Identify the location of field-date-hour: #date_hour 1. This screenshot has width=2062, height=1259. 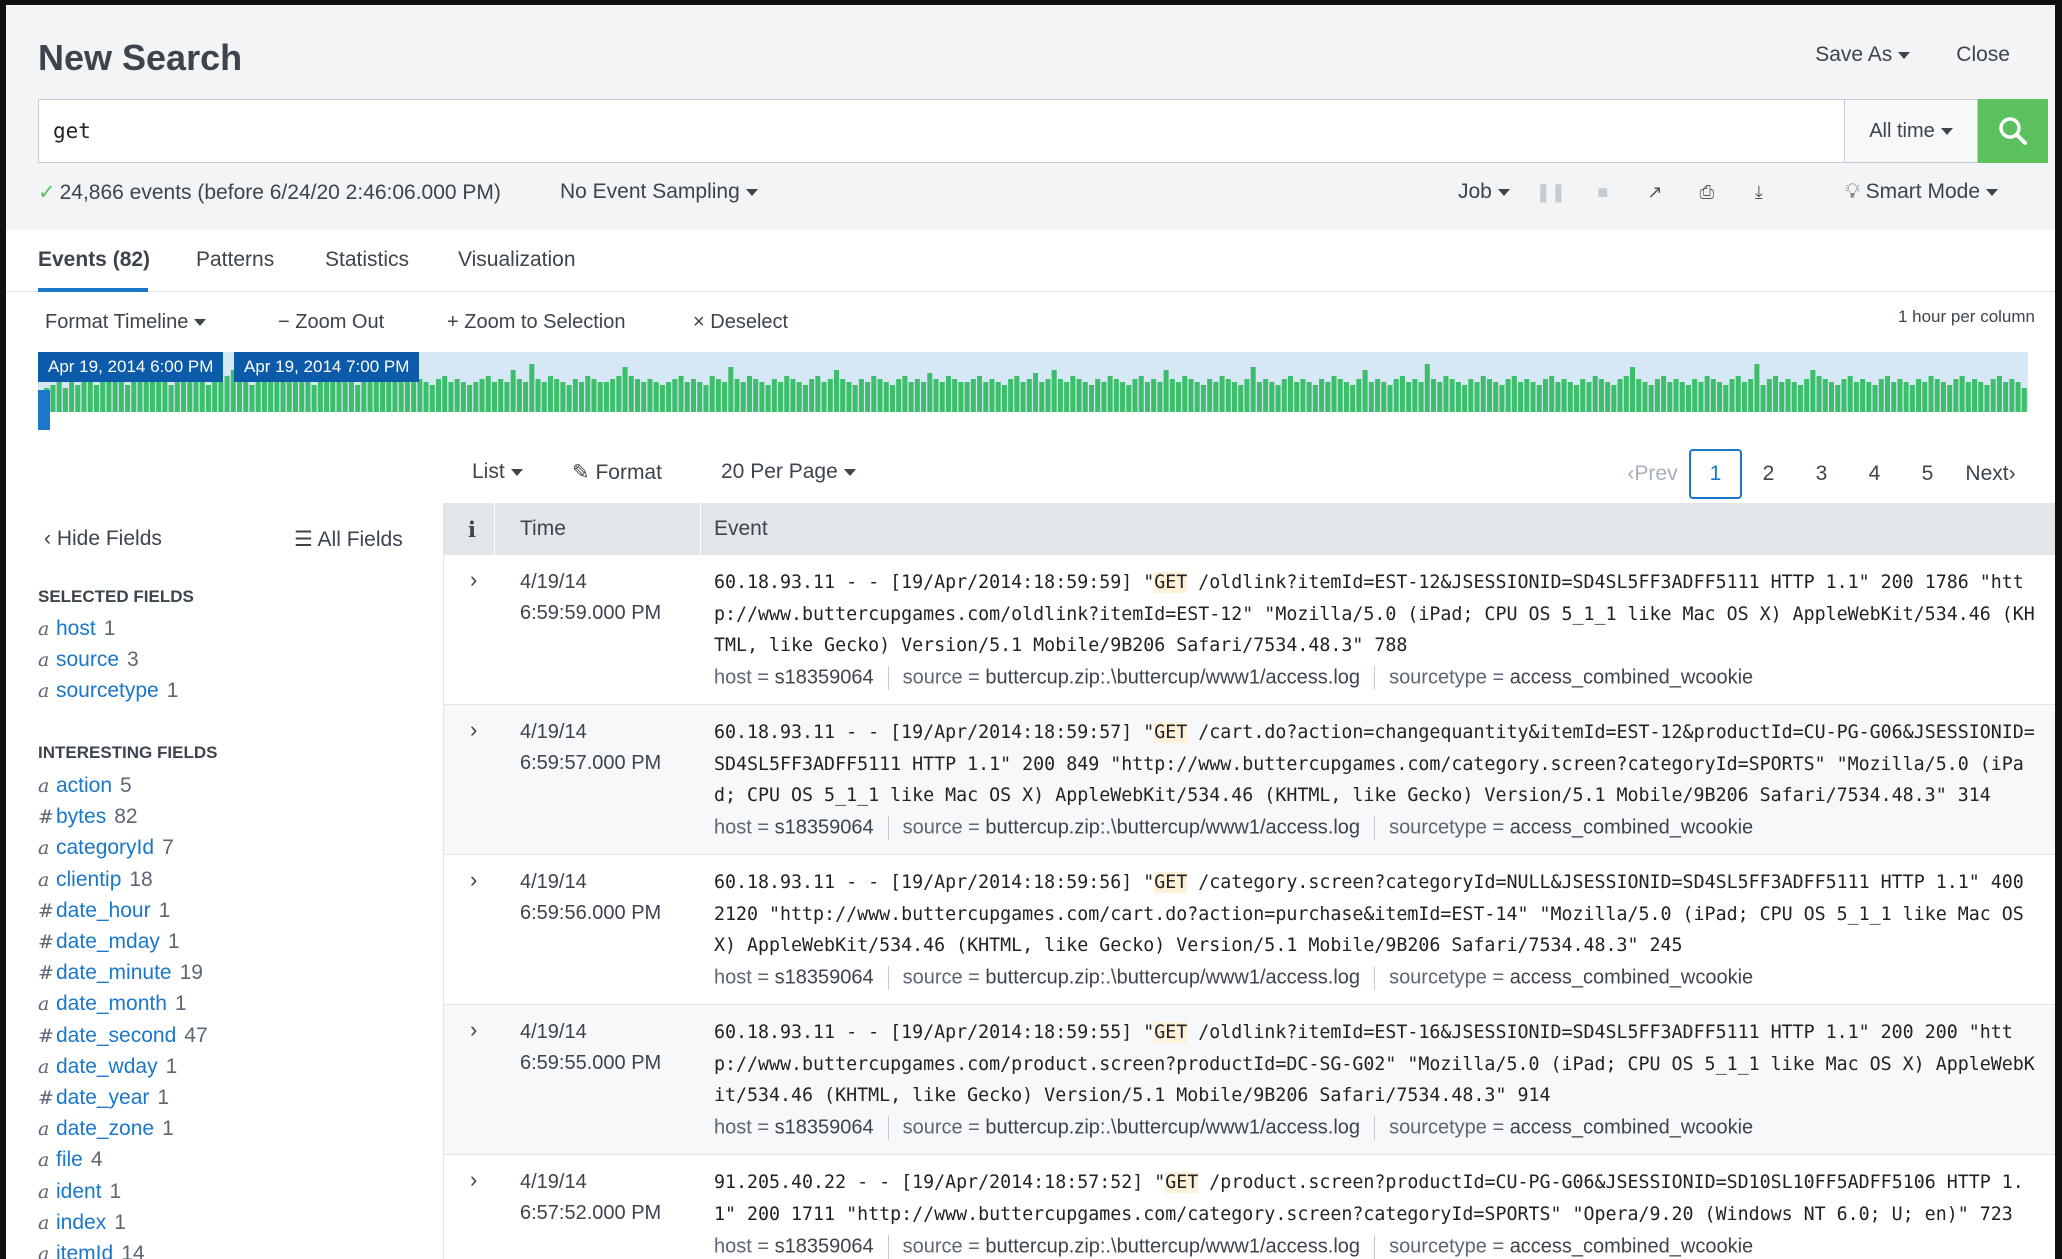
(104, 911).